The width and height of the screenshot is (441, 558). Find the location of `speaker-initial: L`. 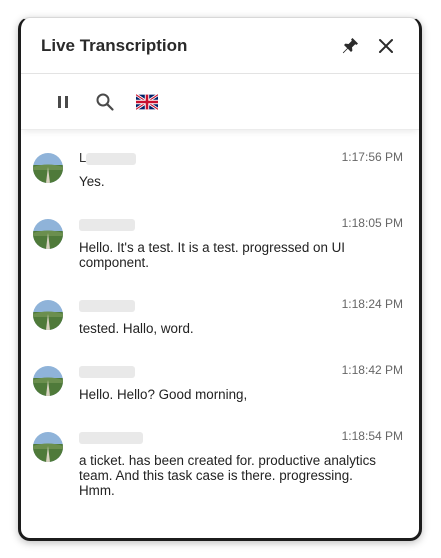

speaker-initial: L is located at coordinates (83, 157).